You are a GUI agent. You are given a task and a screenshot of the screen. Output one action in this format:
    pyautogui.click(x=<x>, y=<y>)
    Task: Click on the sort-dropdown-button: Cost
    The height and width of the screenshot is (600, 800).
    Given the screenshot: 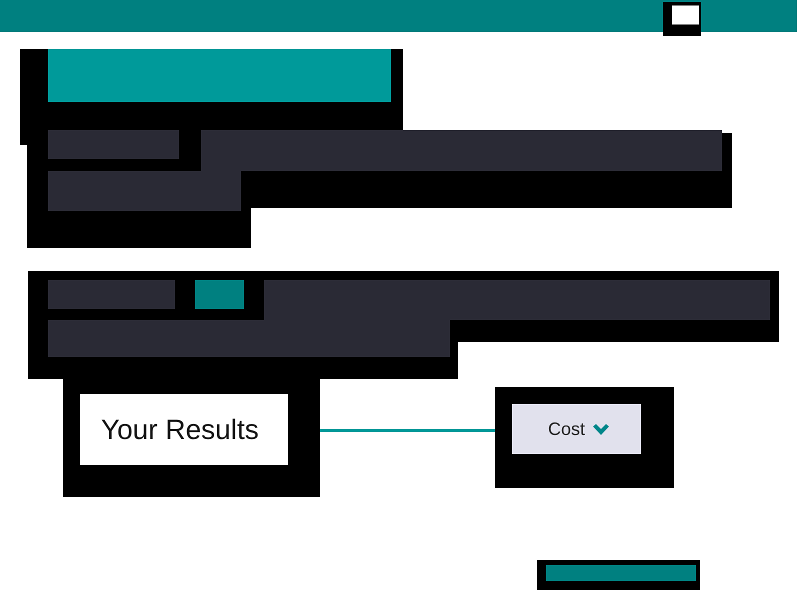 What is the action you would take?
    pyautogui.click(x=576, y=429)
    